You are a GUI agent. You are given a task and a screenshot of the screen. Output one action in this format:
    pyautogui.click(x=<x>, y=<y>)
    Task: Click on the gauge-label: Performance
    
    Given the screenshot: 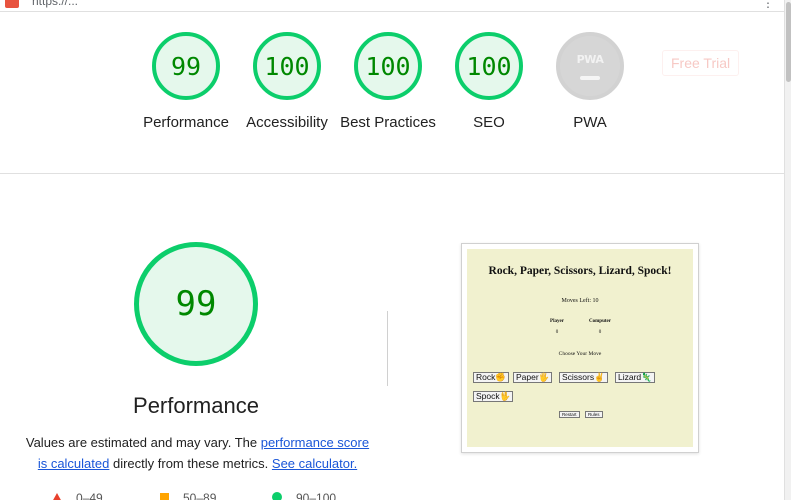 What is the action you would take?
    pyautogui.click(x=186, y=122)
    